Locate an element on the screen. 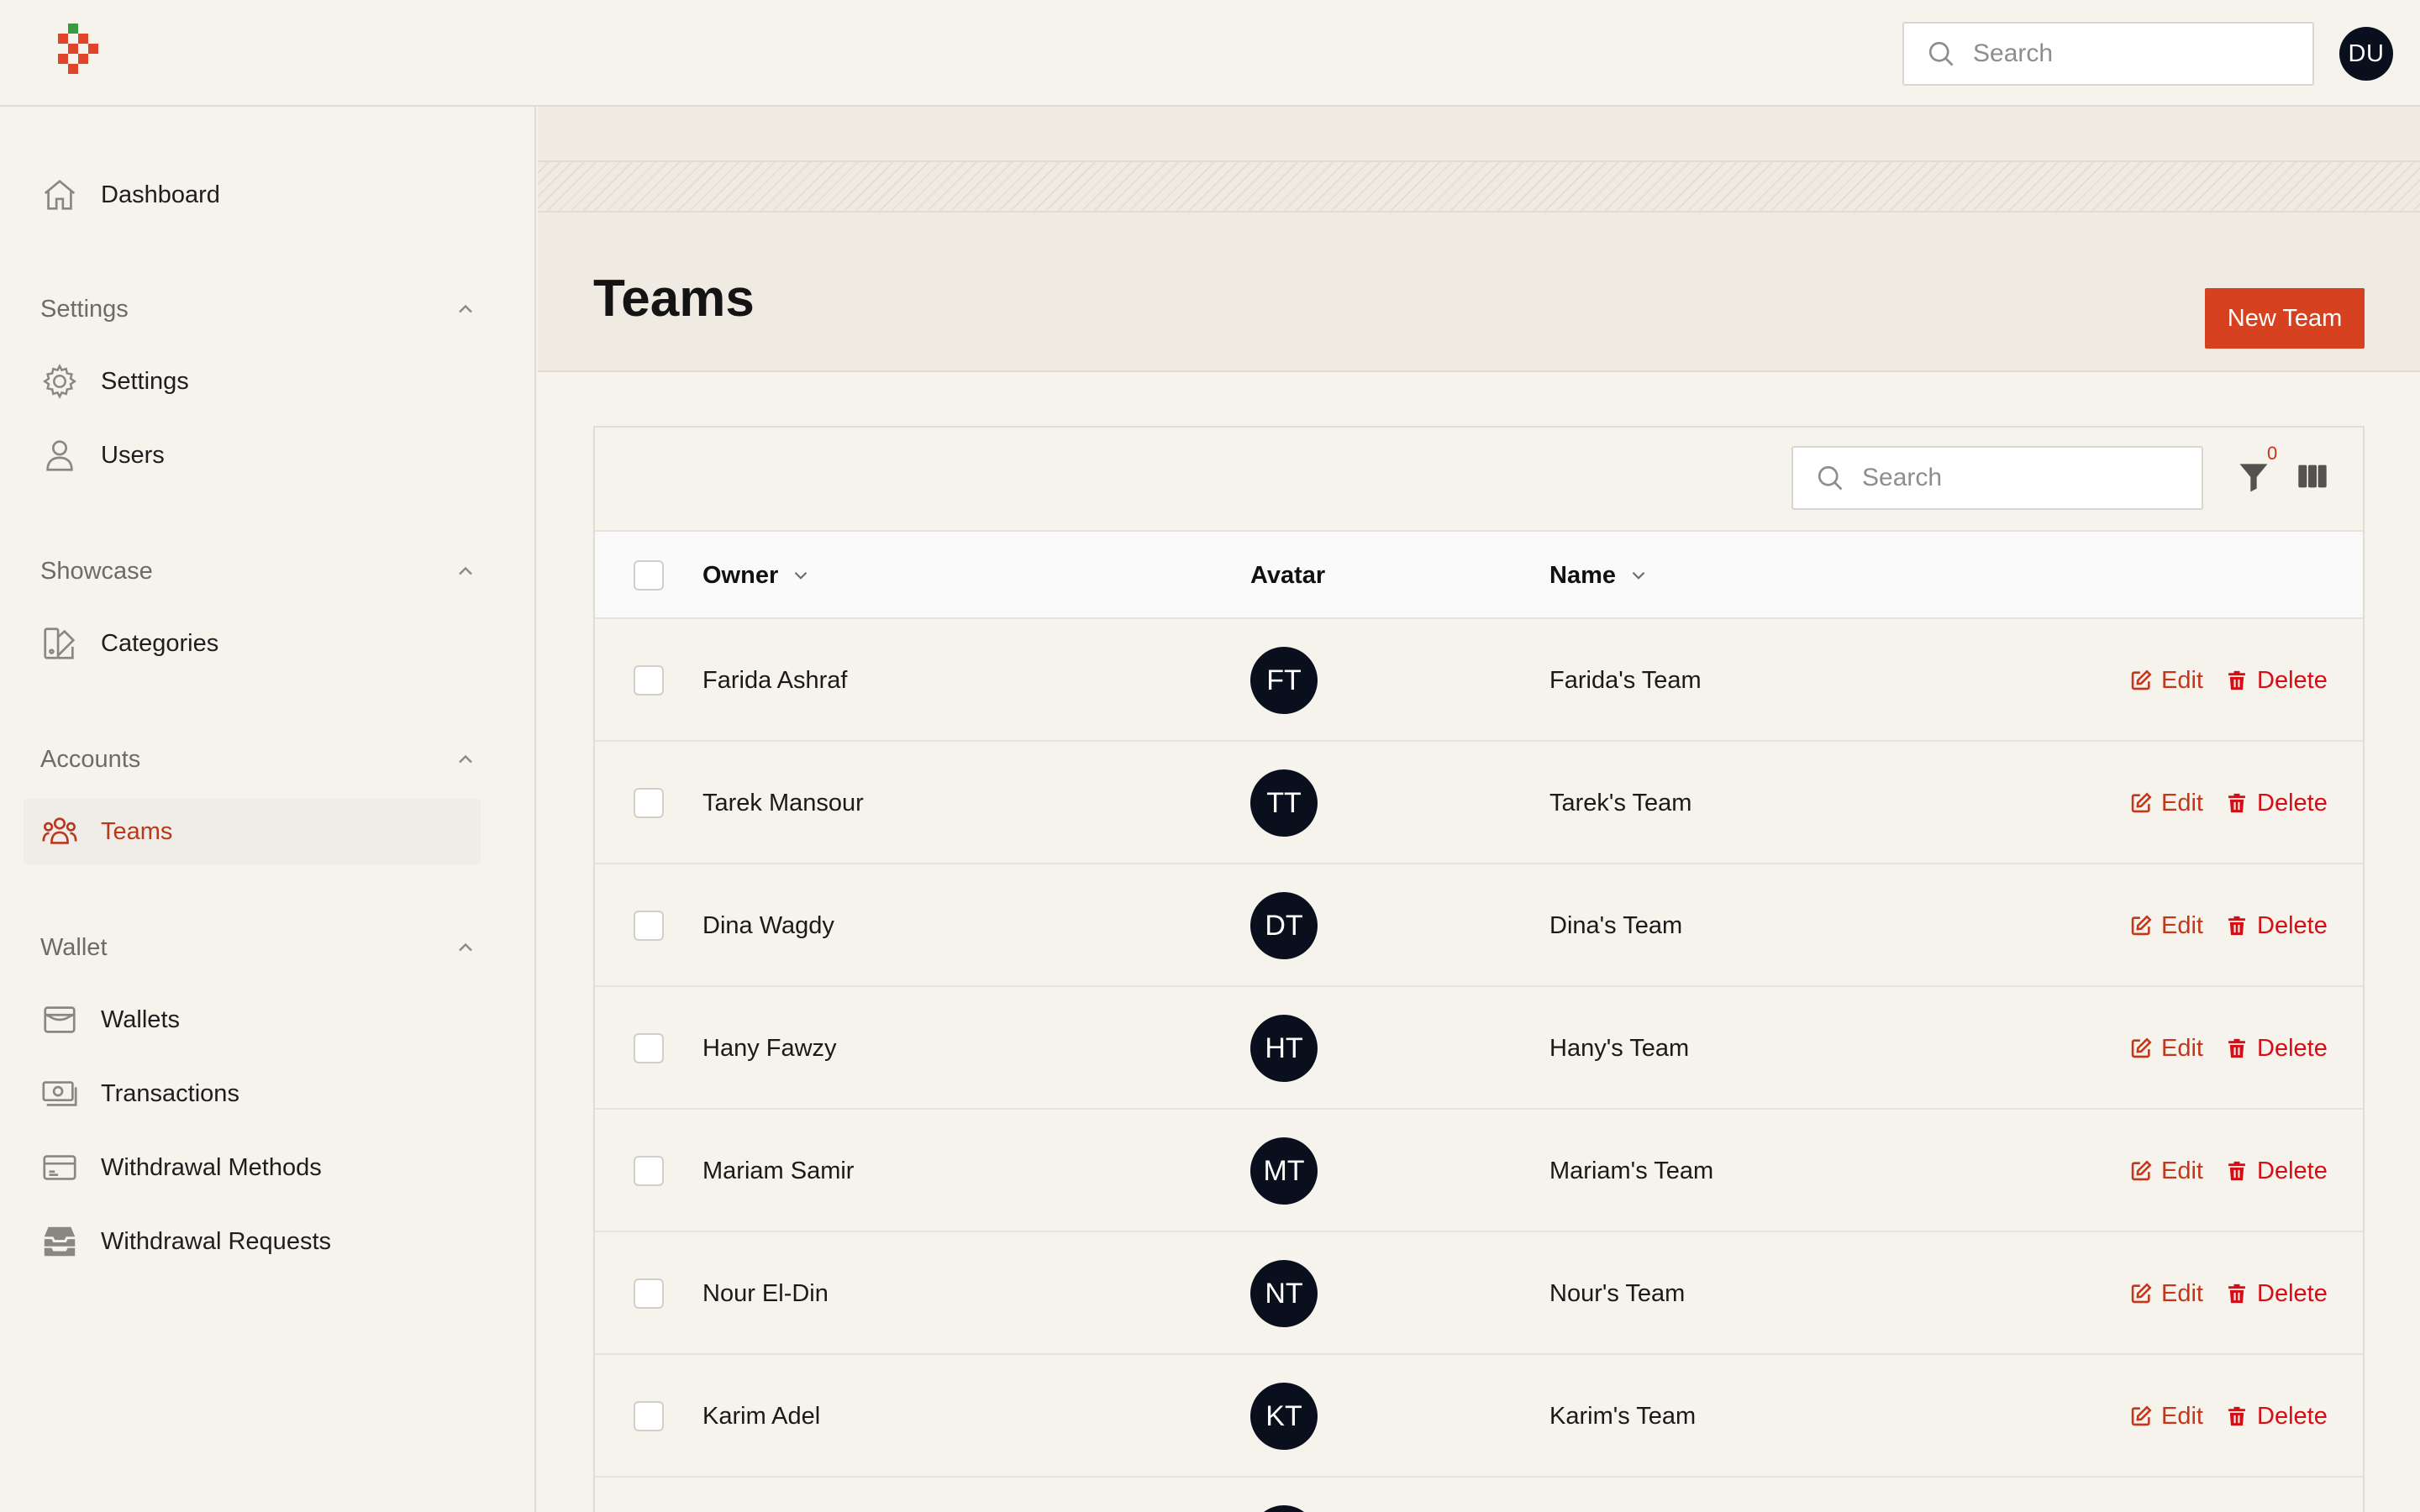  global-search-input is located at coordinates (2132, 53).